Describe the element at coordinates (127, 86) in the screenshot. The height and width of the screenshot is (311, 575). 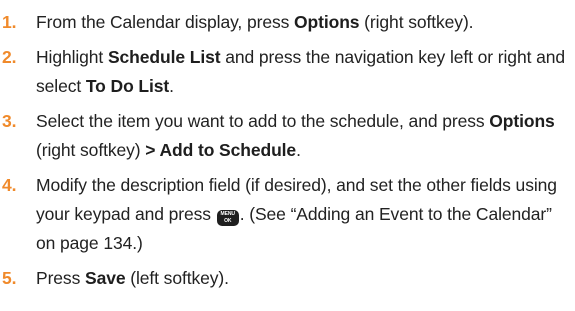
I see `step-emphasis: To Do List` at that location.